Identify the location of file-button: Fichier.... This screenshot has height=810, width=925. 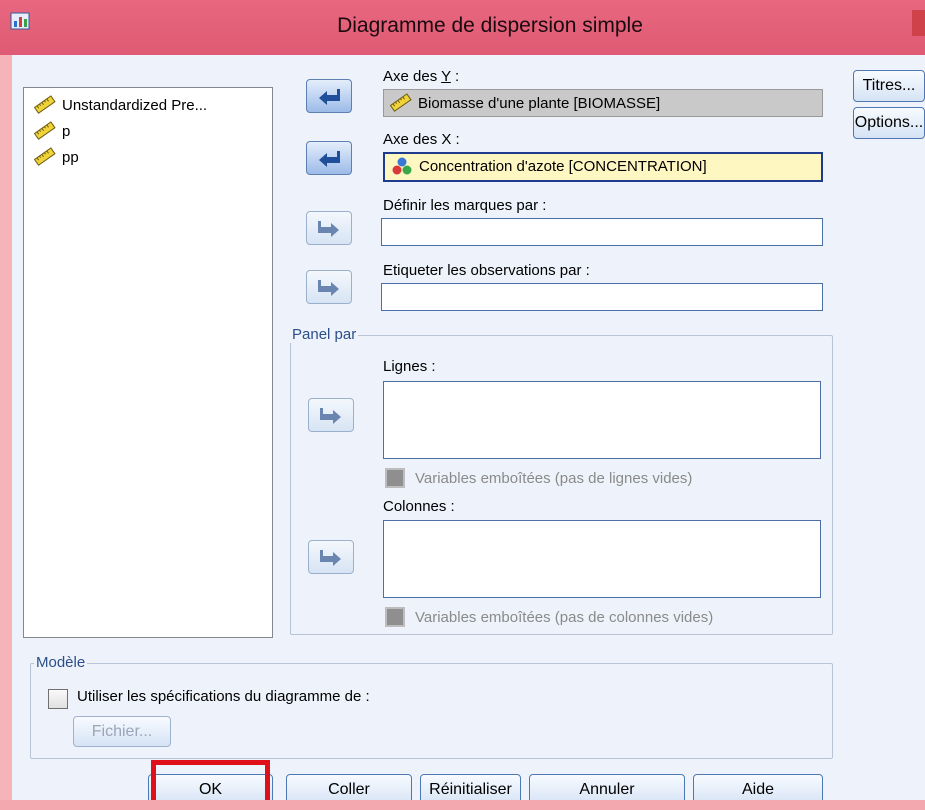
(122, 731).